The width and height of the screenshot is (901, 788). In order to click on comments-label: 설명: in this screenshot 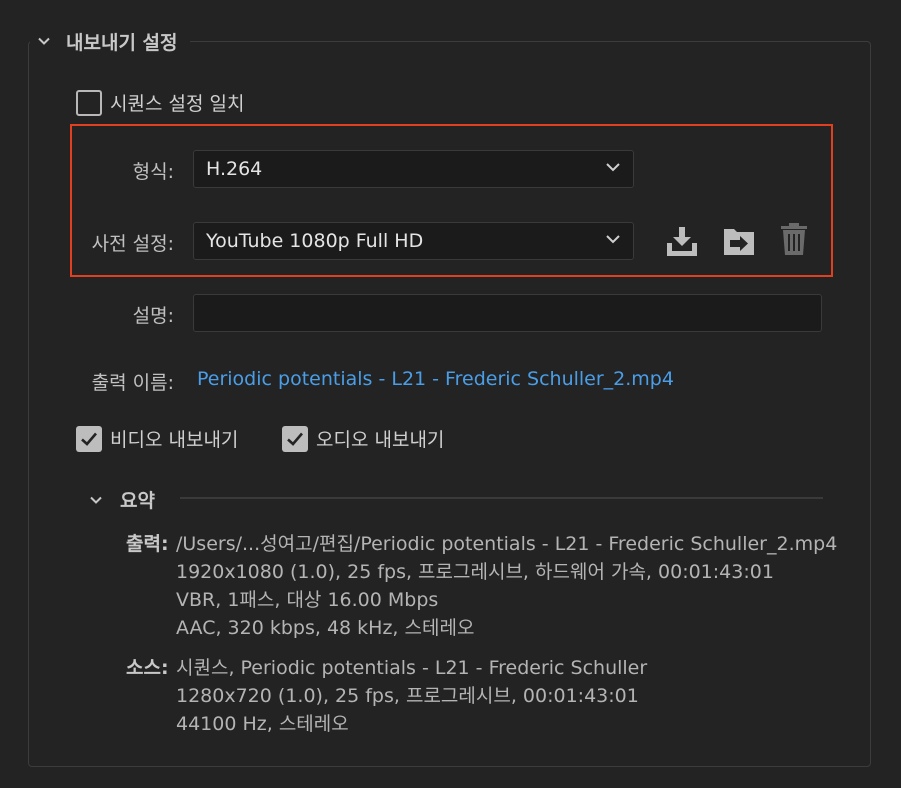, I will do `click(153, 316)`.